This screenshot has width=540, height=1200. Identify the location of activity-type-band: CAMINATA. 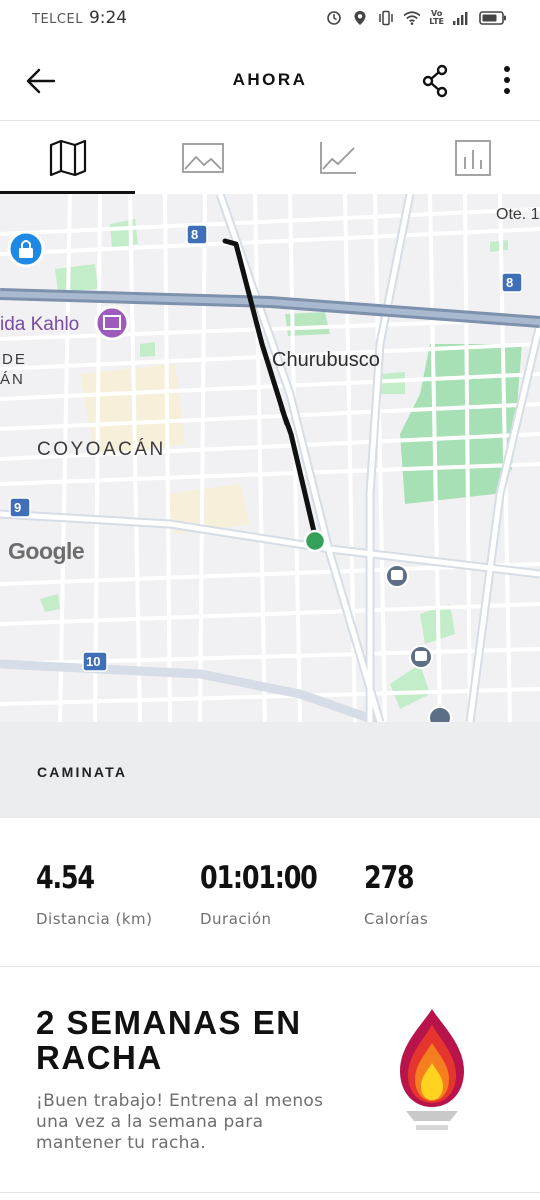
(270, 770).